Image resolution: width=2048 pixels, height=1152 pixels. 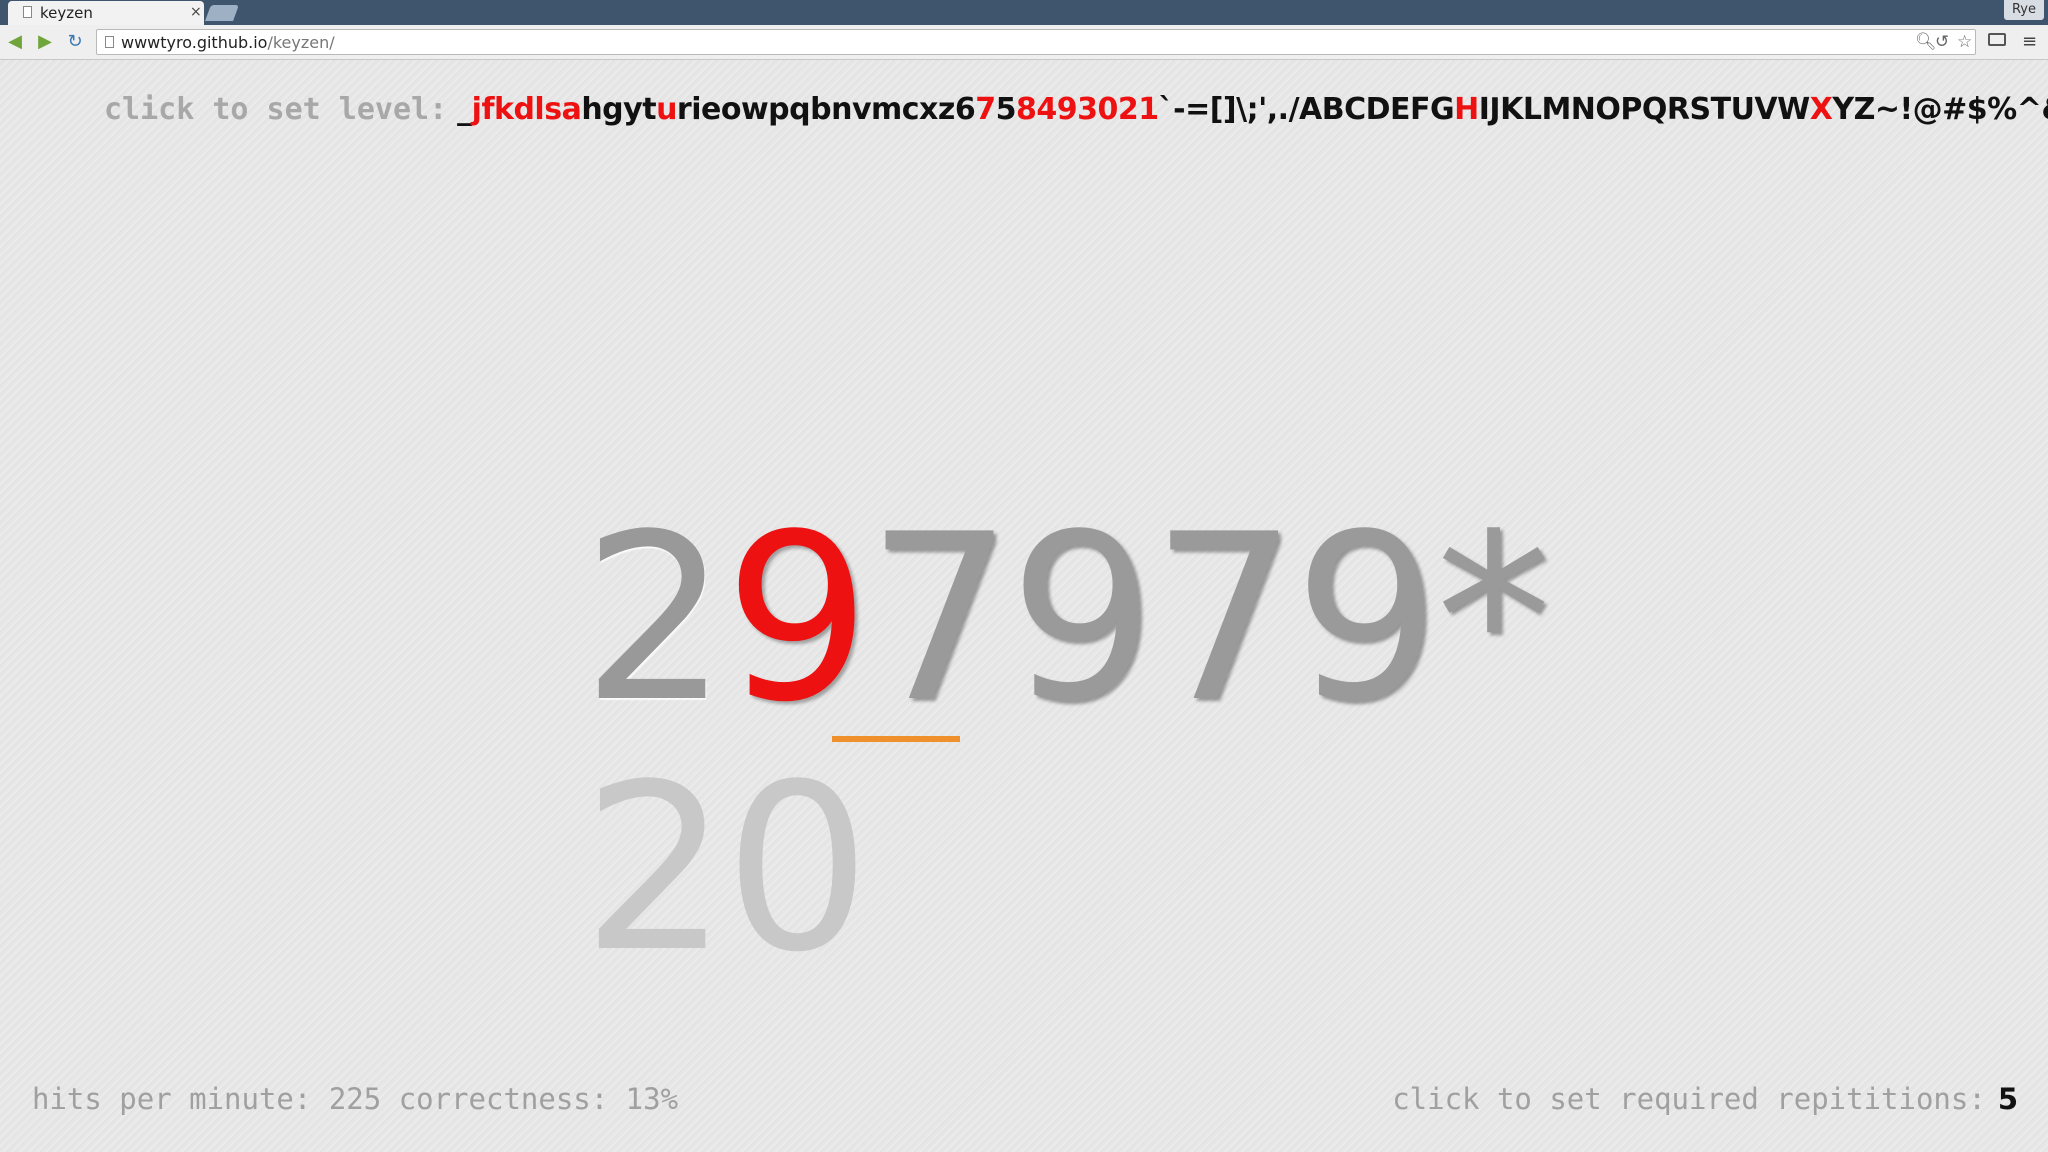 What do you see at coordinates (45, 42) in the screenshot?
I see `forward-arrow-icon: ▶` at bounding box center [45, 42].